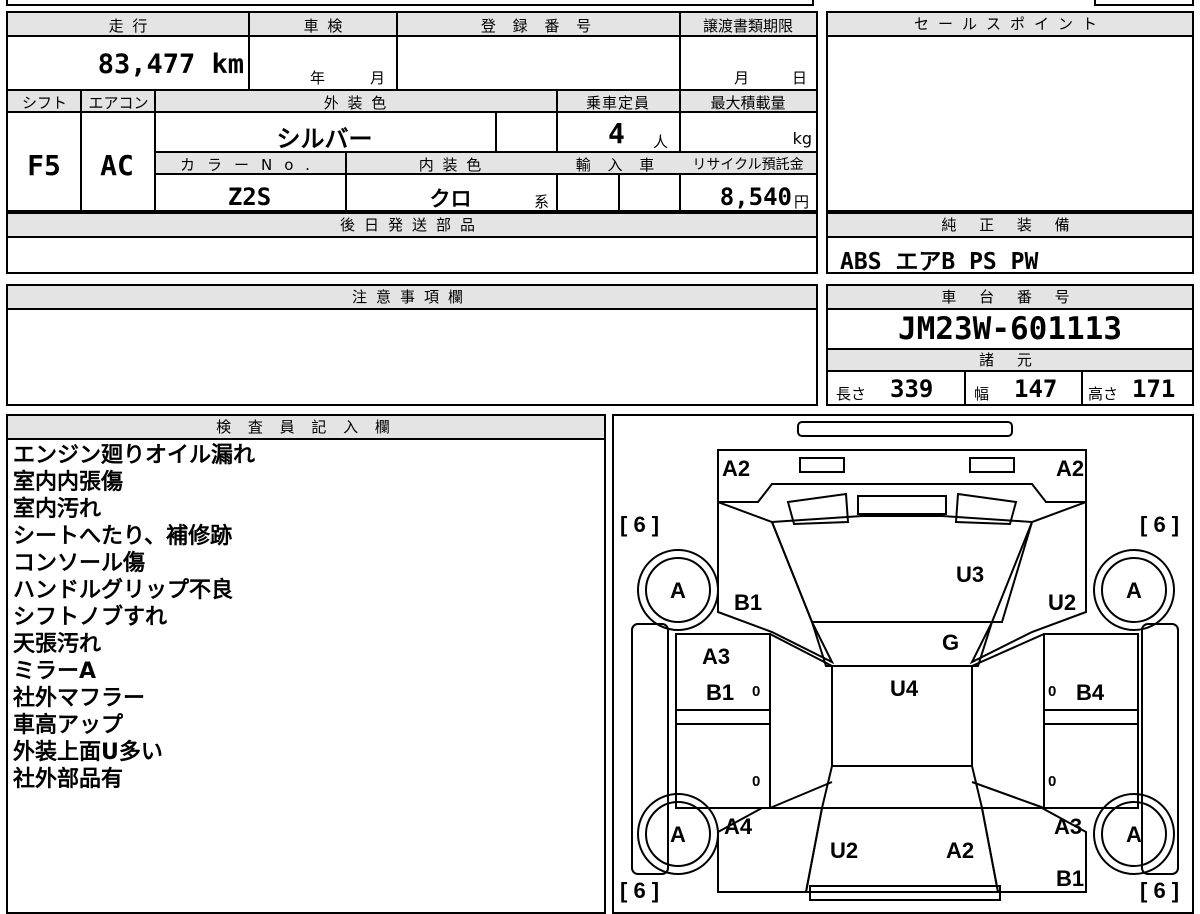 Image resolution: width=1200 pixels, height=914 pixels. What do you see at coordinates (1070, 468) in the screenshot?
I see `bumper-front-right: A2` at bounding box center [1070, 468].